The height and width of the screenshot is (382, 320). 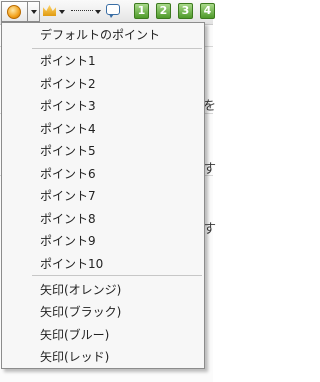 What do you see at coordinates (68, 84) in the screenshot?
I see `menu-item-label: ポイント2` at bounding box center [68, 84].